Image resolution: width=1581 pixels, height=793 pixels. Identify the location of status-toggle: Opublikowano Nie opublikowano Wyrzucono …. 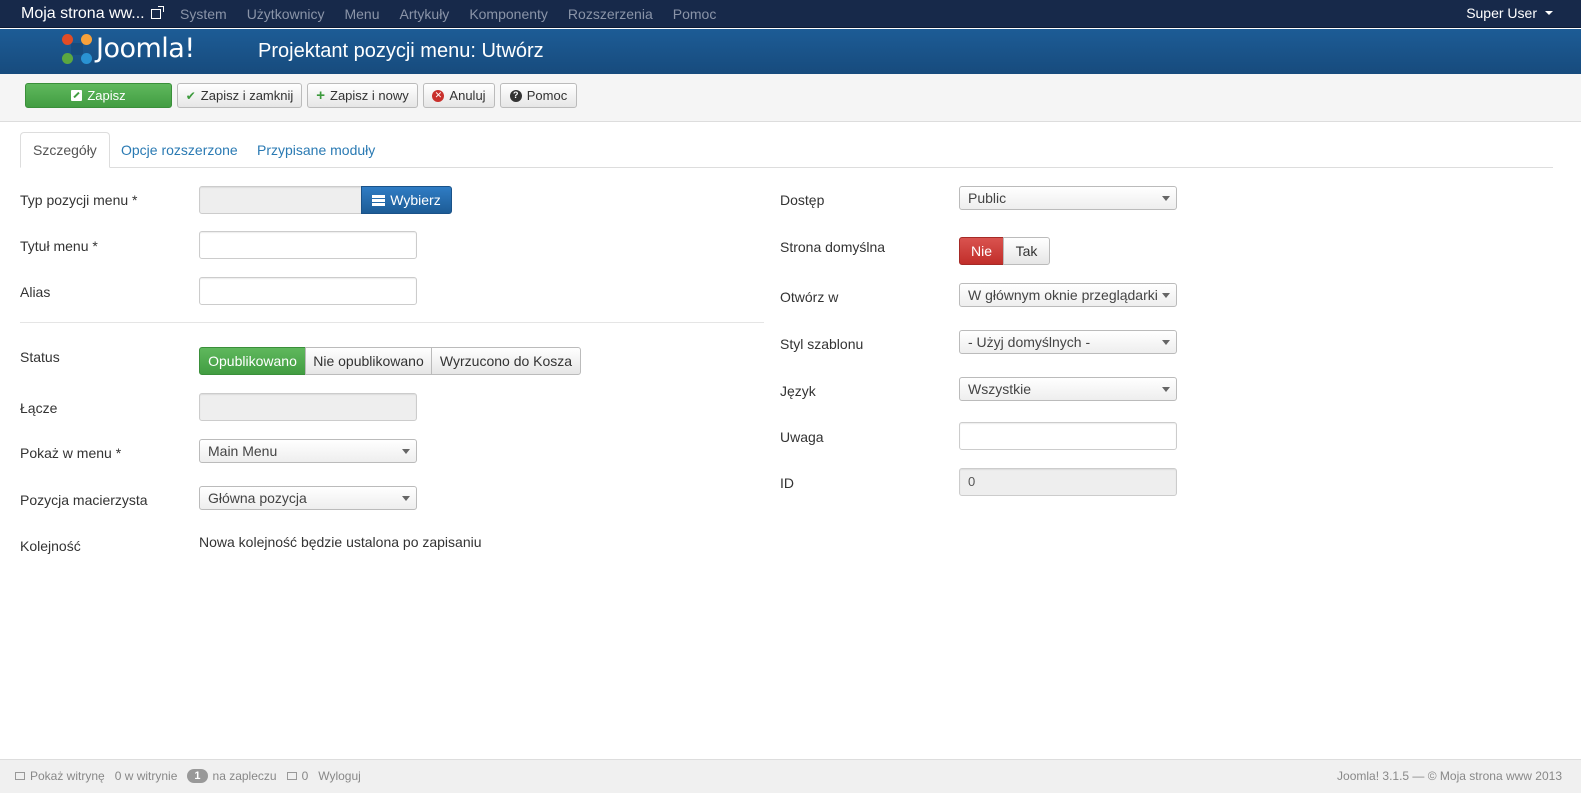
(390, 361).